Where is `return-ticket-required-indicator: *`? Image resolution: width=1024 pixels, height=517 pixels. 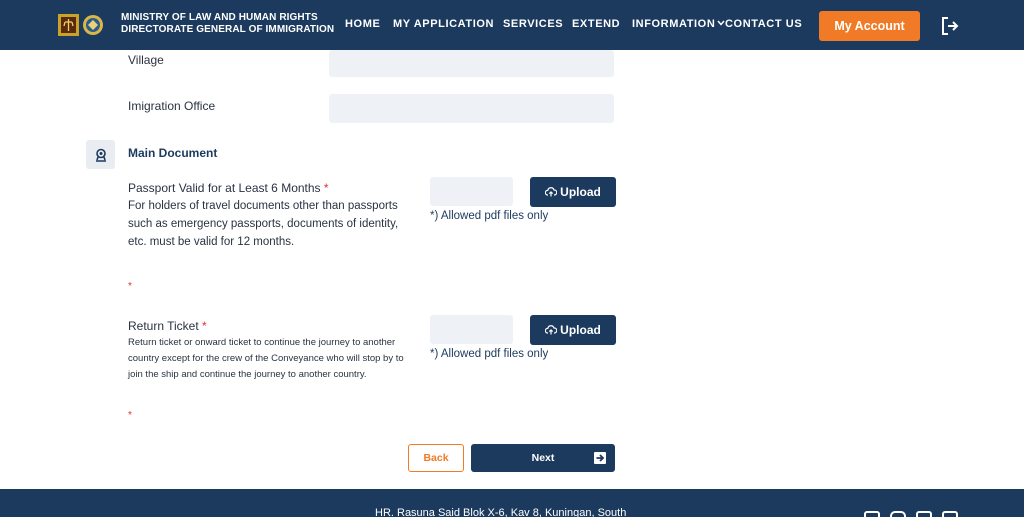
return-ticket-required-indicator: * is located at coordinates (130, 415).